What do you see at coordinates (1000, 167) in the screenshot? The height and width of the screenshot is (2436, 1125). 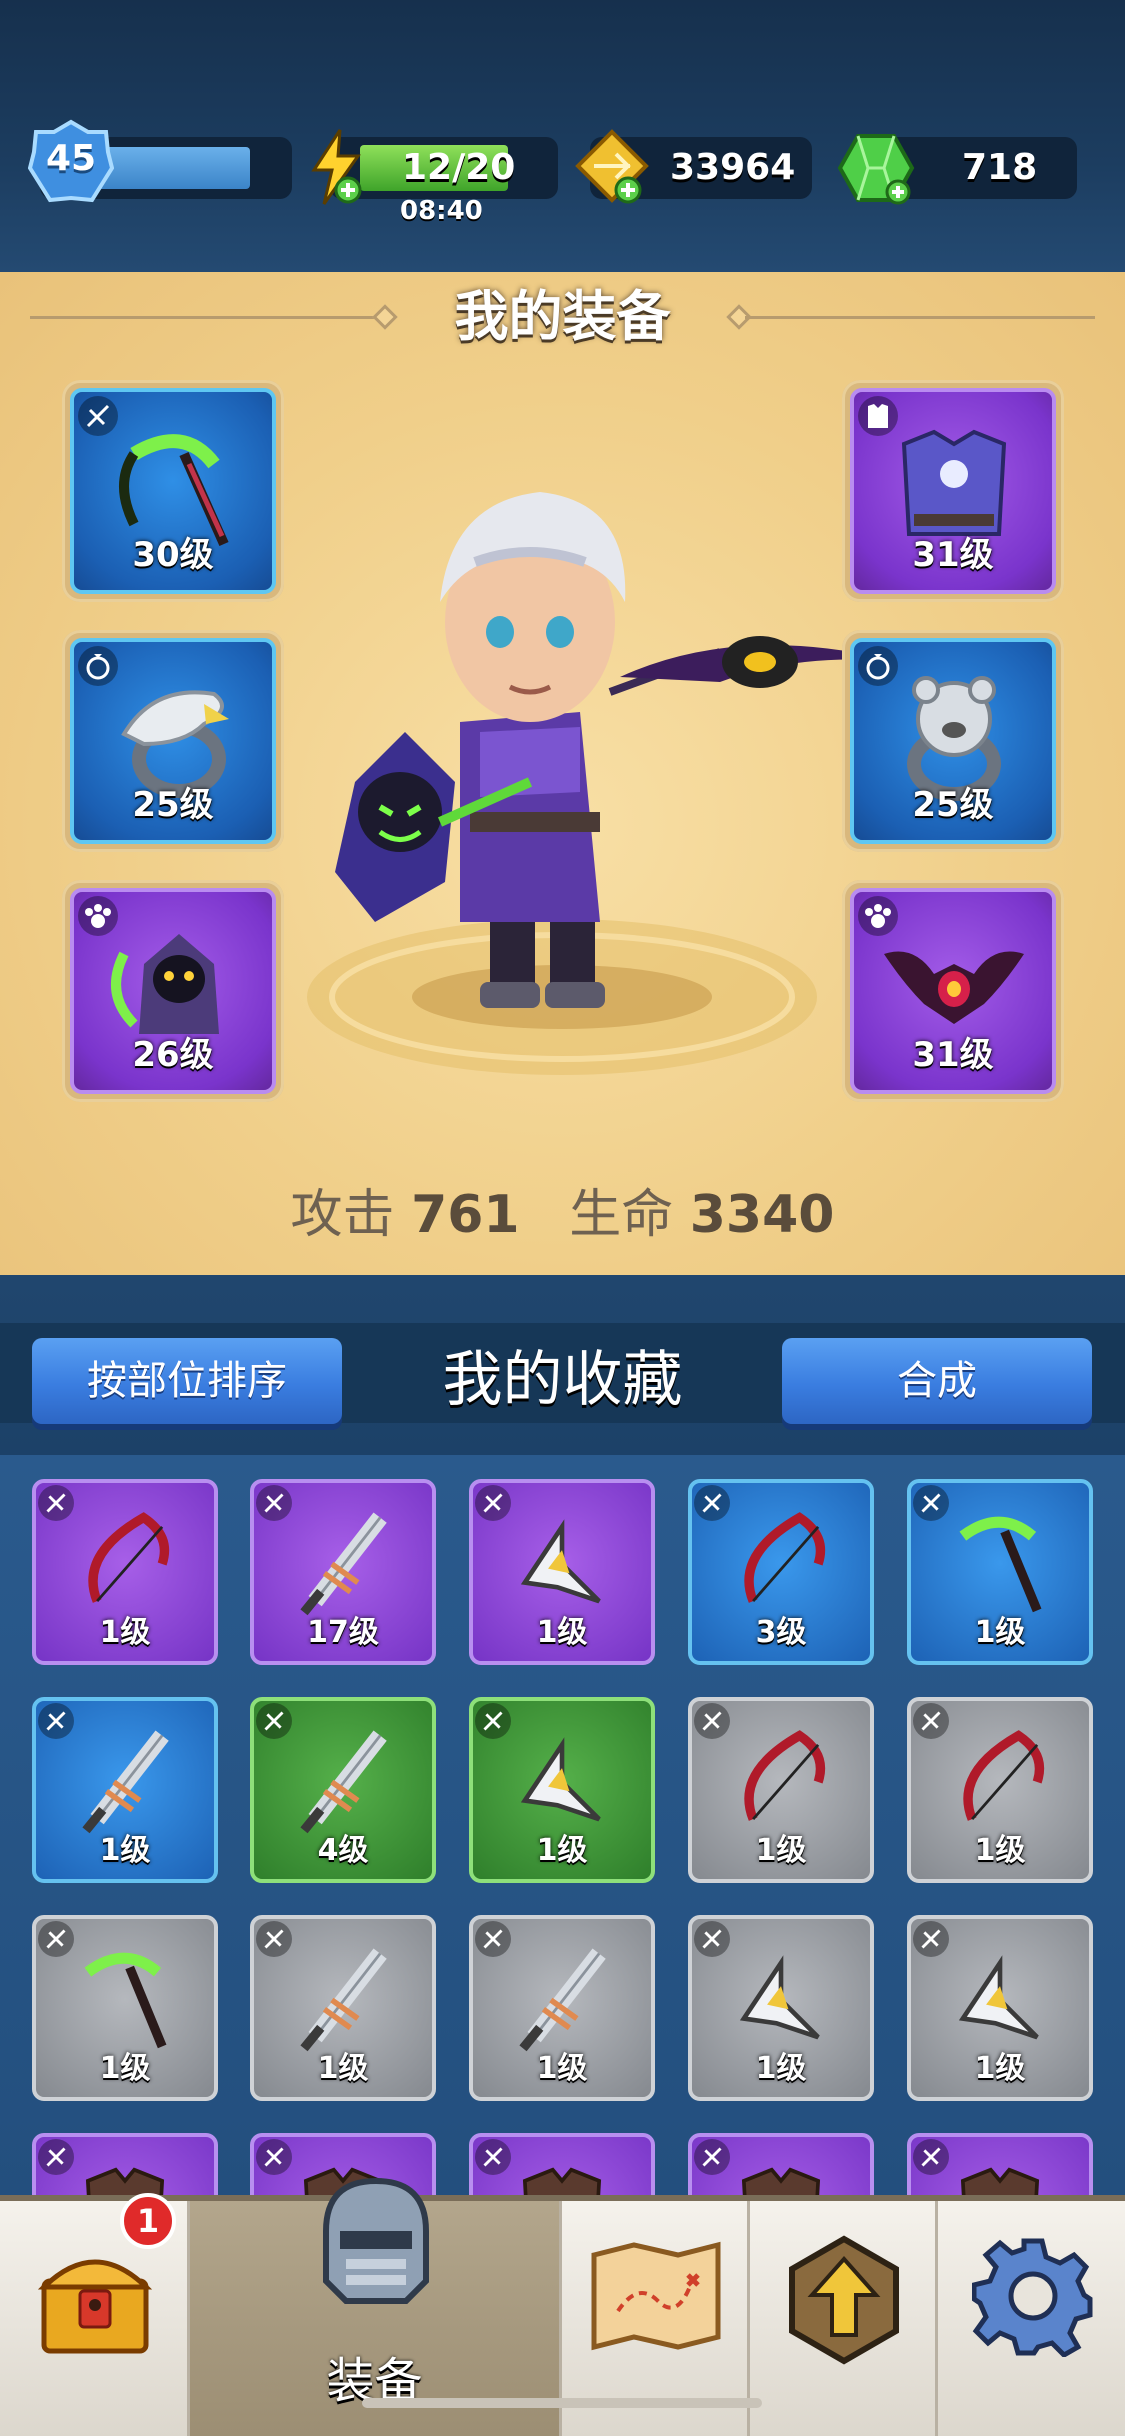 I see `gem-value: 718` at bounding box center [1000, 167].